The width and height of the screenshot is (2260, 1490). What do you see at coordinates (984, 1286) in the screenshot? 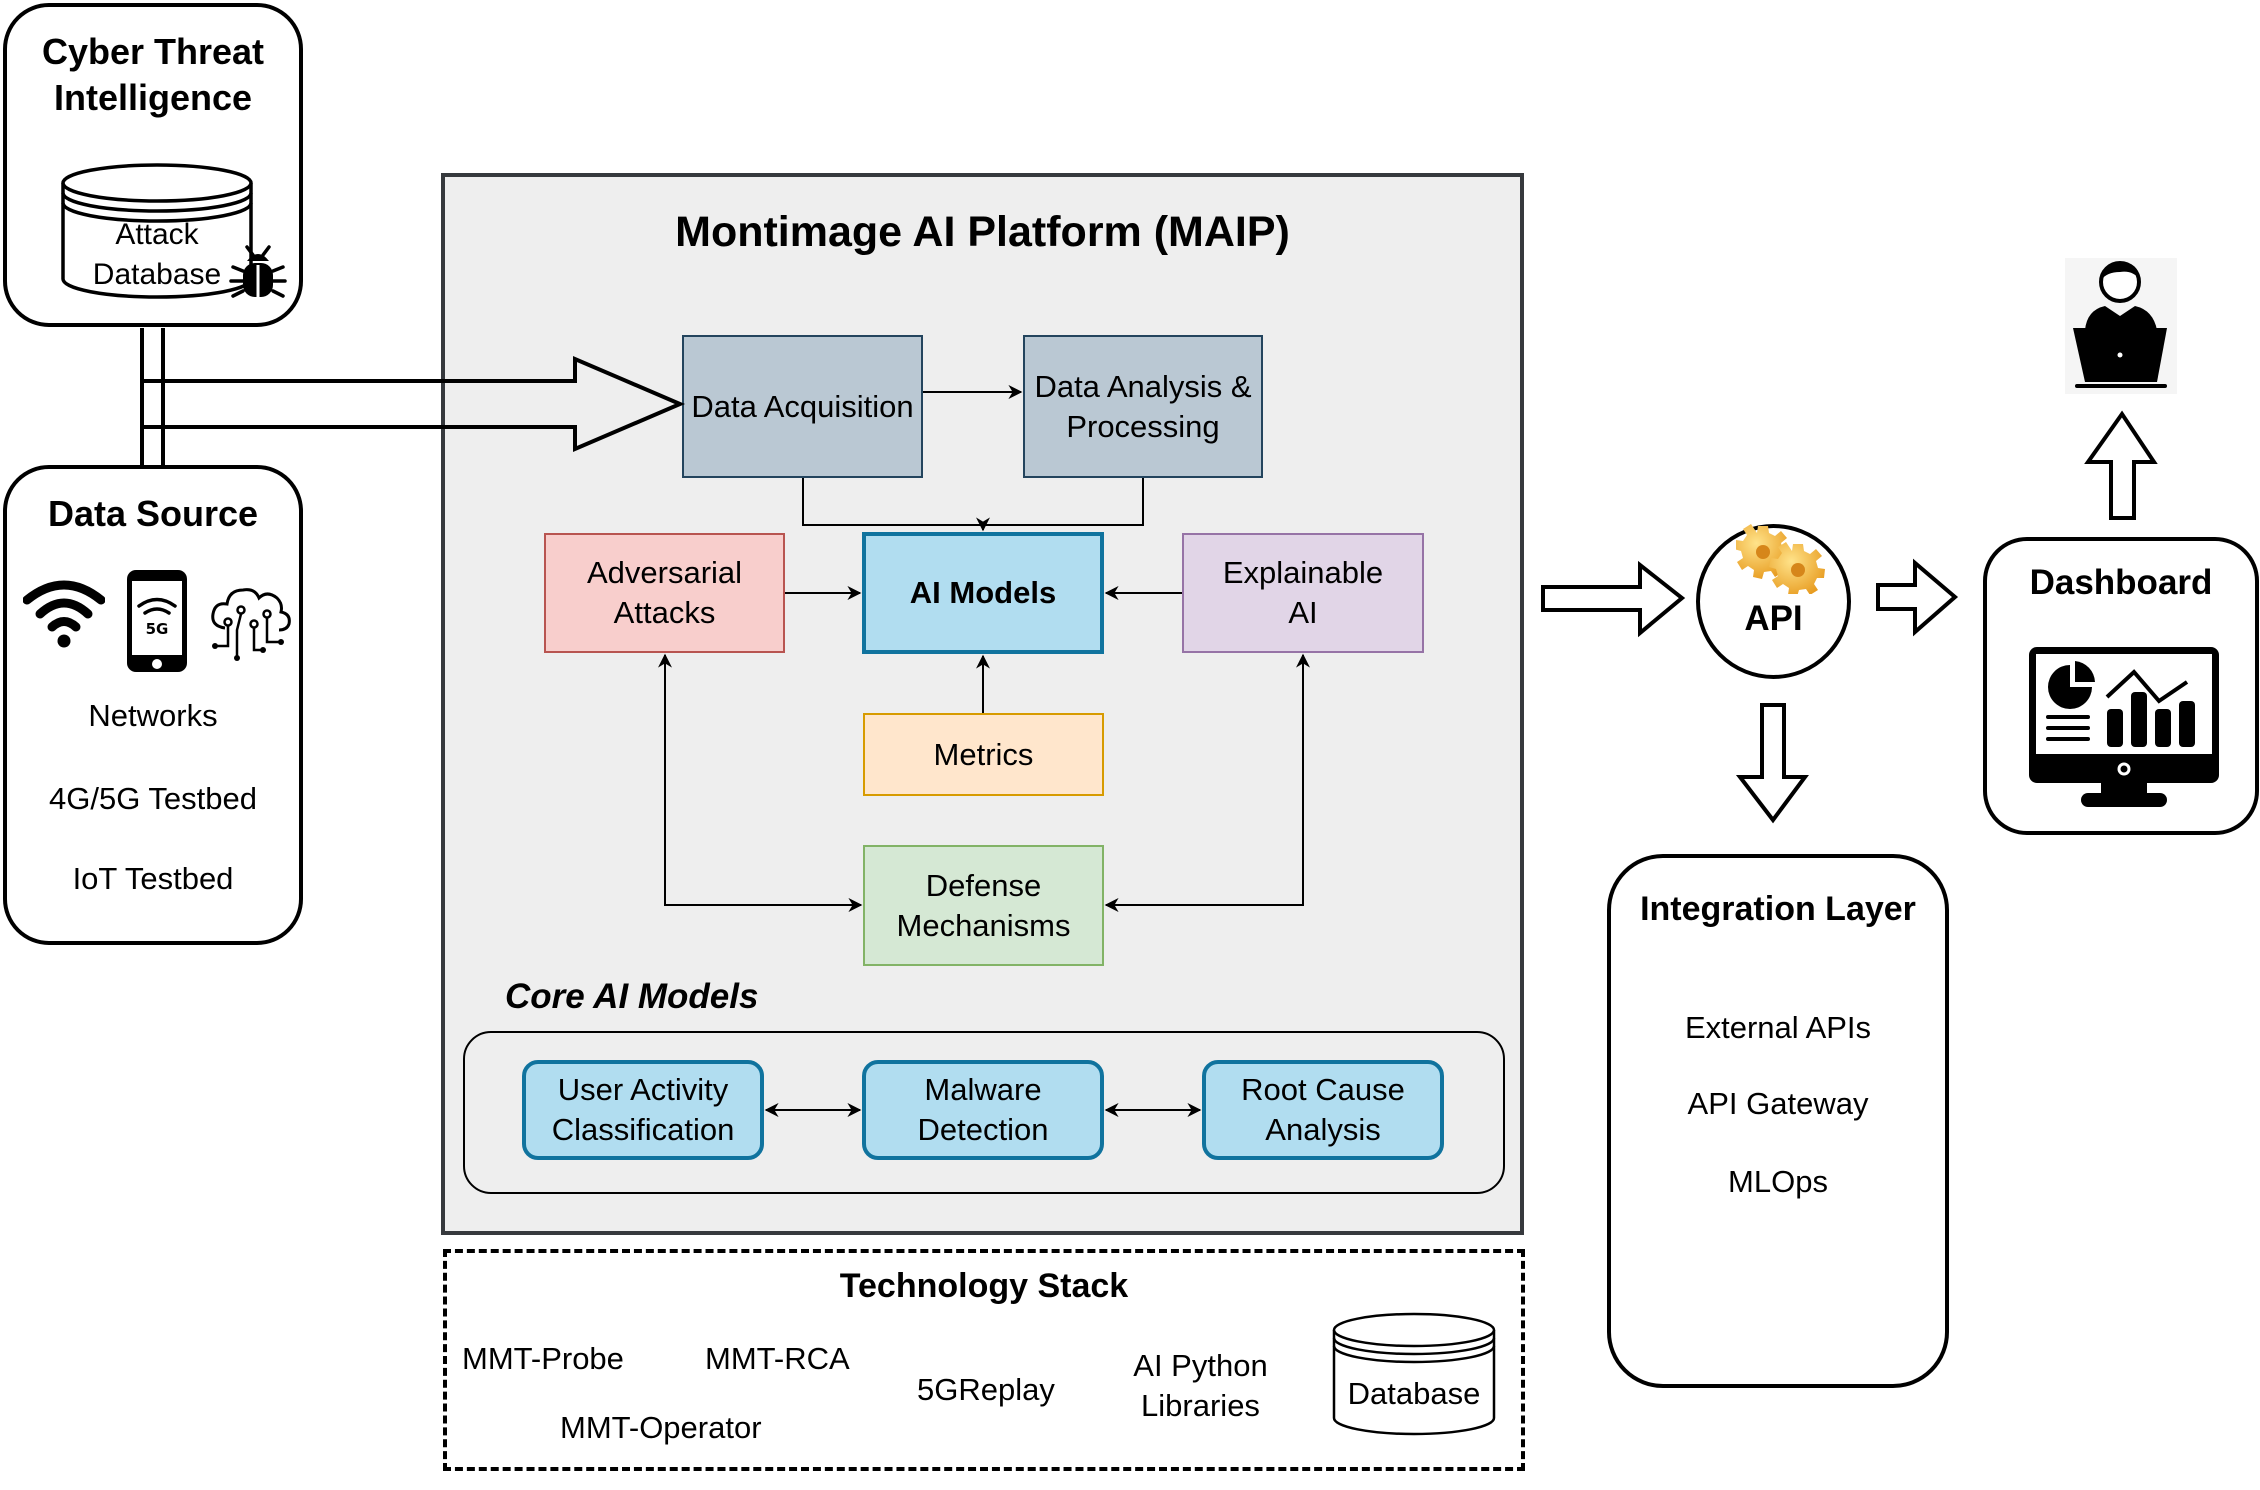
I see `technology-stack-title: Technology Stack` at bounding box center [984, 1286].